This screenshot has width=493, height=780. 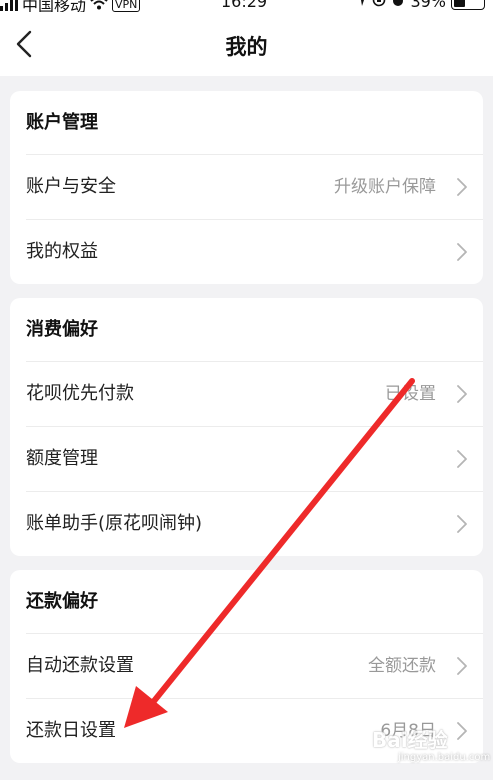 I want to click on section-title: 还款偏好, so click(x=62, y=601).